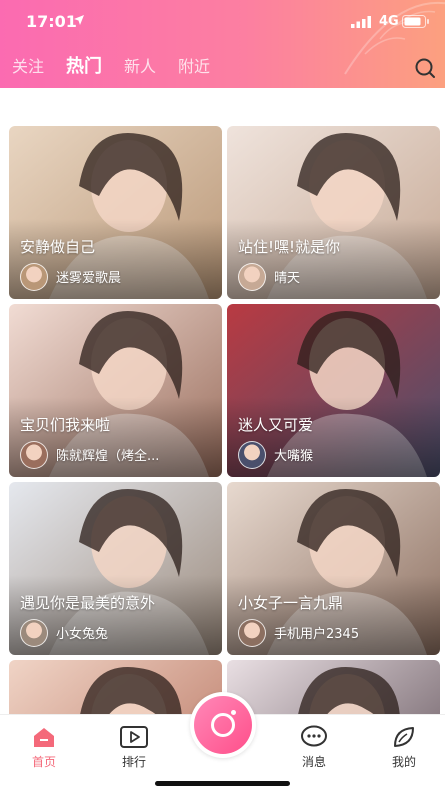 The width and height of the screenshot is (445, 794). Describe the element at coordinates (65, 425) in the screenshot. I see `card-title: 宝贝们我来啦` at that location.